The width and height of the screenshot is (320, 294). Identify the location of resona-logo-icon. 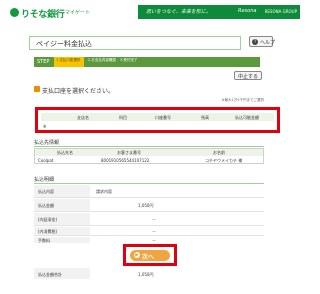
(14, 12).